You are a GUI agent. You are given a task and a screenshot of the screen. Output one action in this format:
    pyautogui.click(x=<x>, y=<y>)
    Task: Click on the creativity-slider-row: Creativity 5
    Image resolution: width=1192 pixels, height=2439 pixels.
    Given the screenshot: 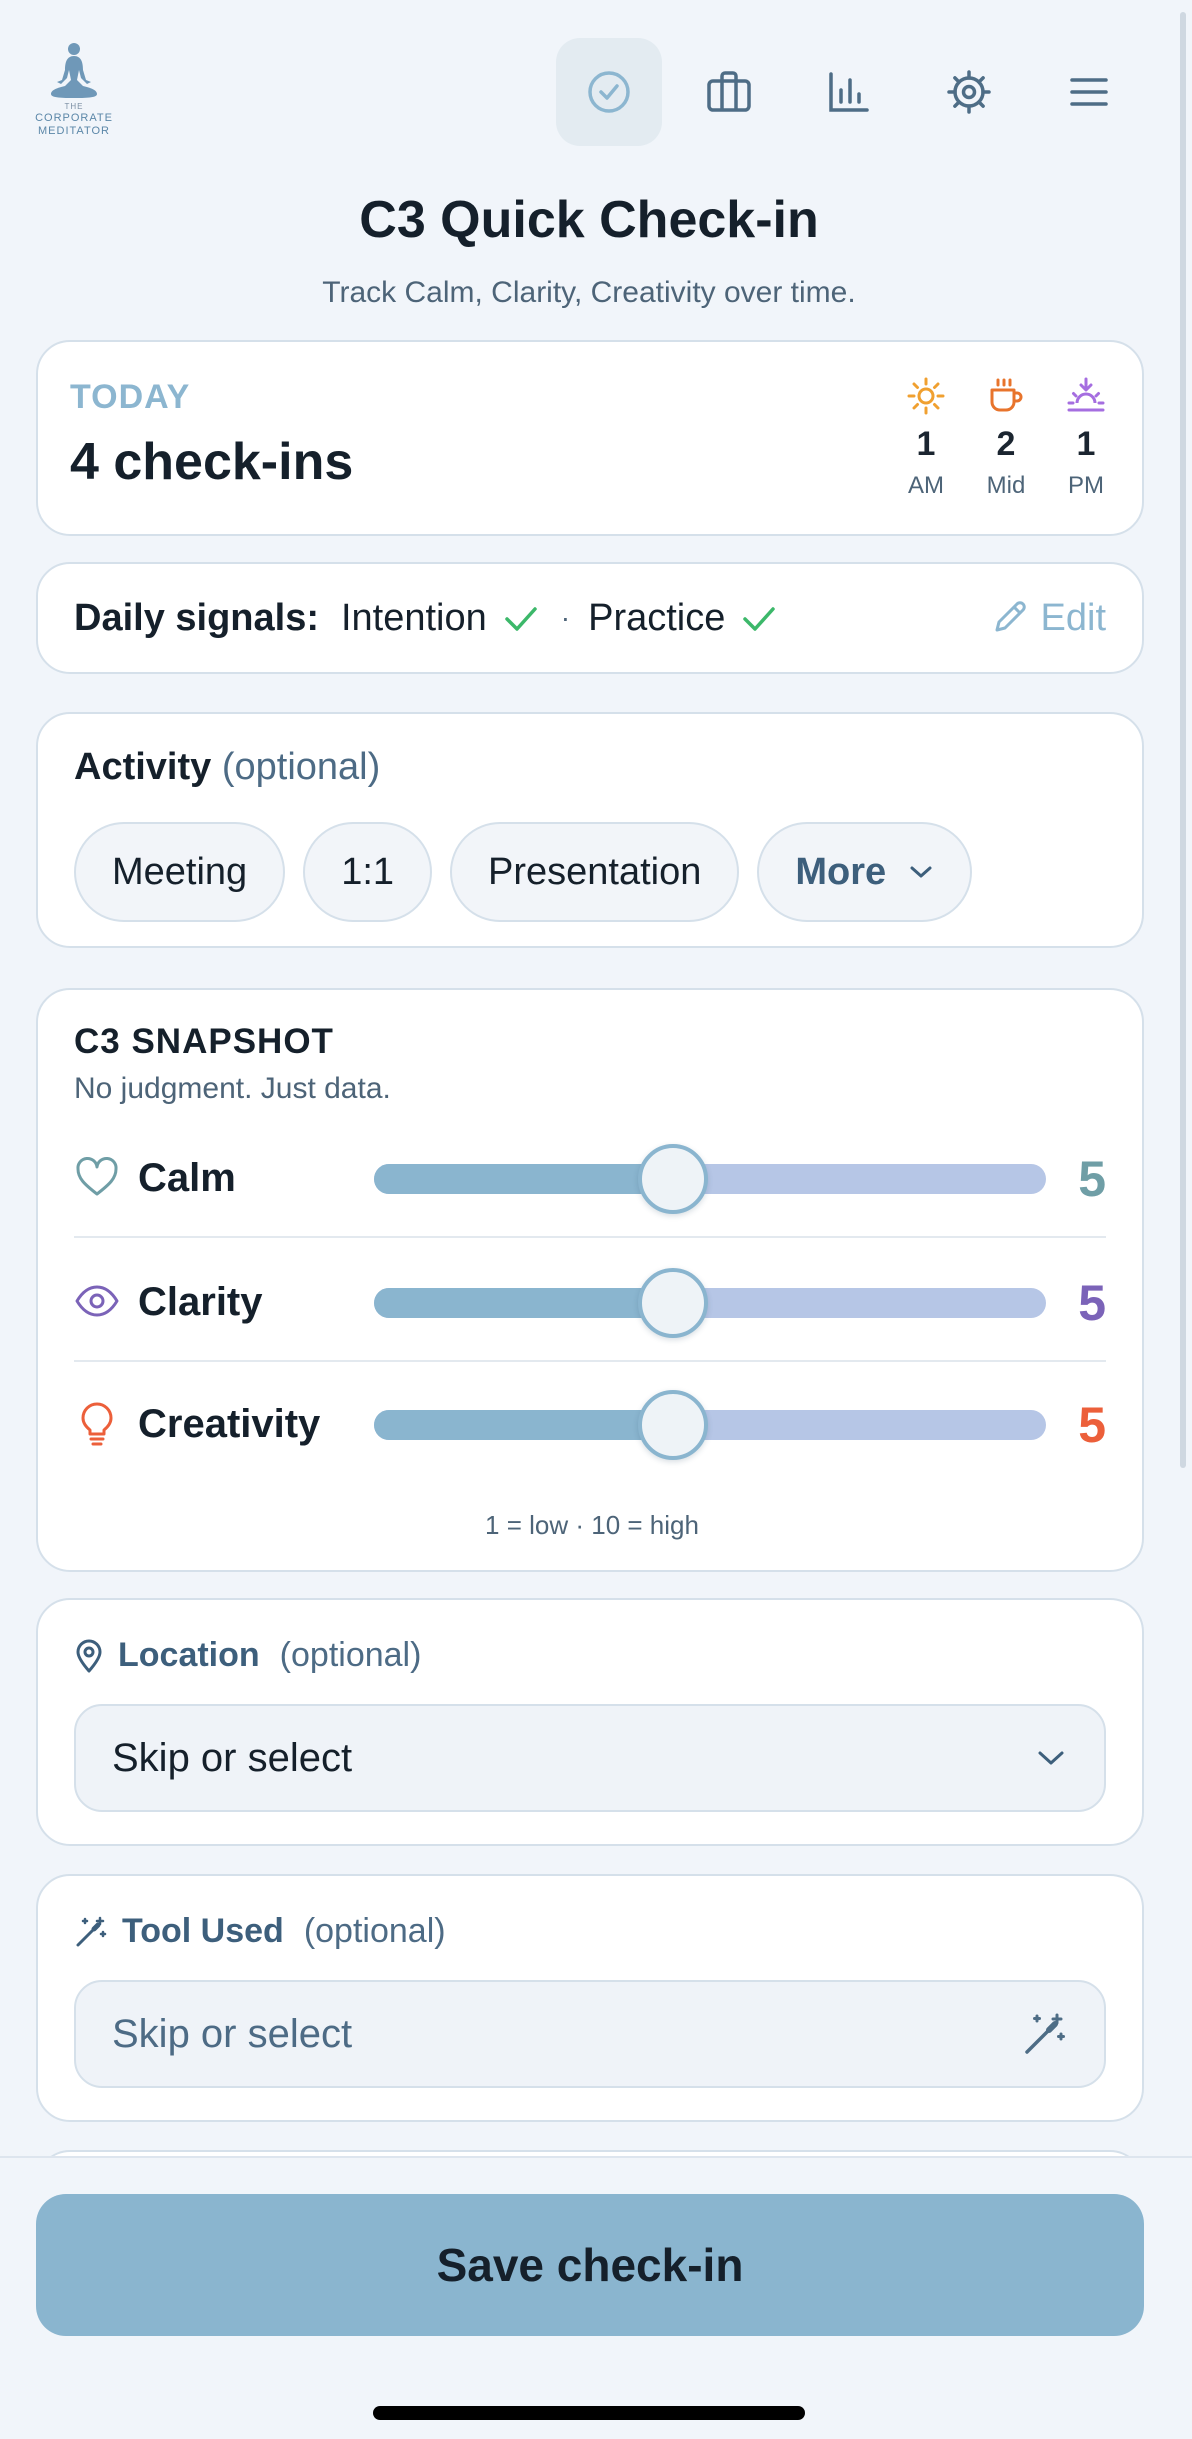 What is the action you would take?
    pyautogui.click(x=590, y=1423)
    